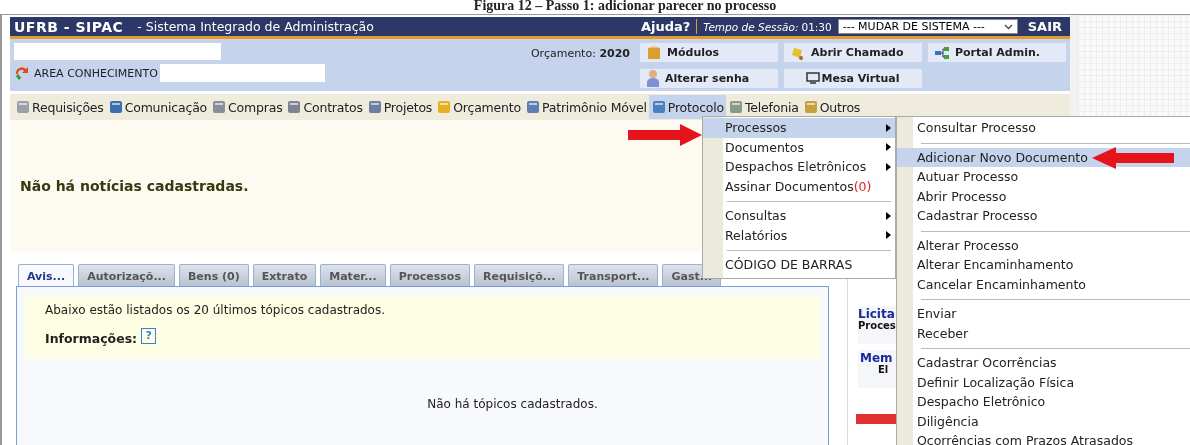  Describe the element at coordinates (1043, 438) in the screenshot. I see `menu-item: Ocorrências com Prazos Atrasados` at that location.